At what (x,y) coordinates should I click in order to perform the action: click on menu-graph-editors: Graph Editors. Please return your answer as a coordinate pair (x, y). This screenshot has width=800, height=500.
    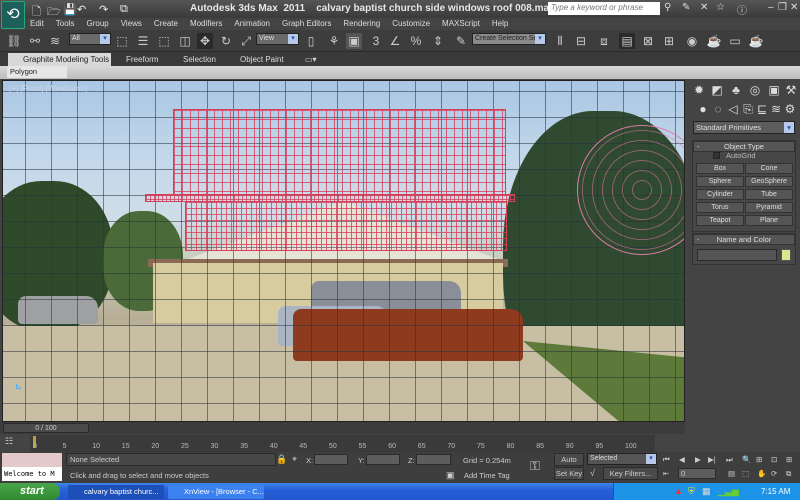
    Looking at the image, I should click on (306, 24).